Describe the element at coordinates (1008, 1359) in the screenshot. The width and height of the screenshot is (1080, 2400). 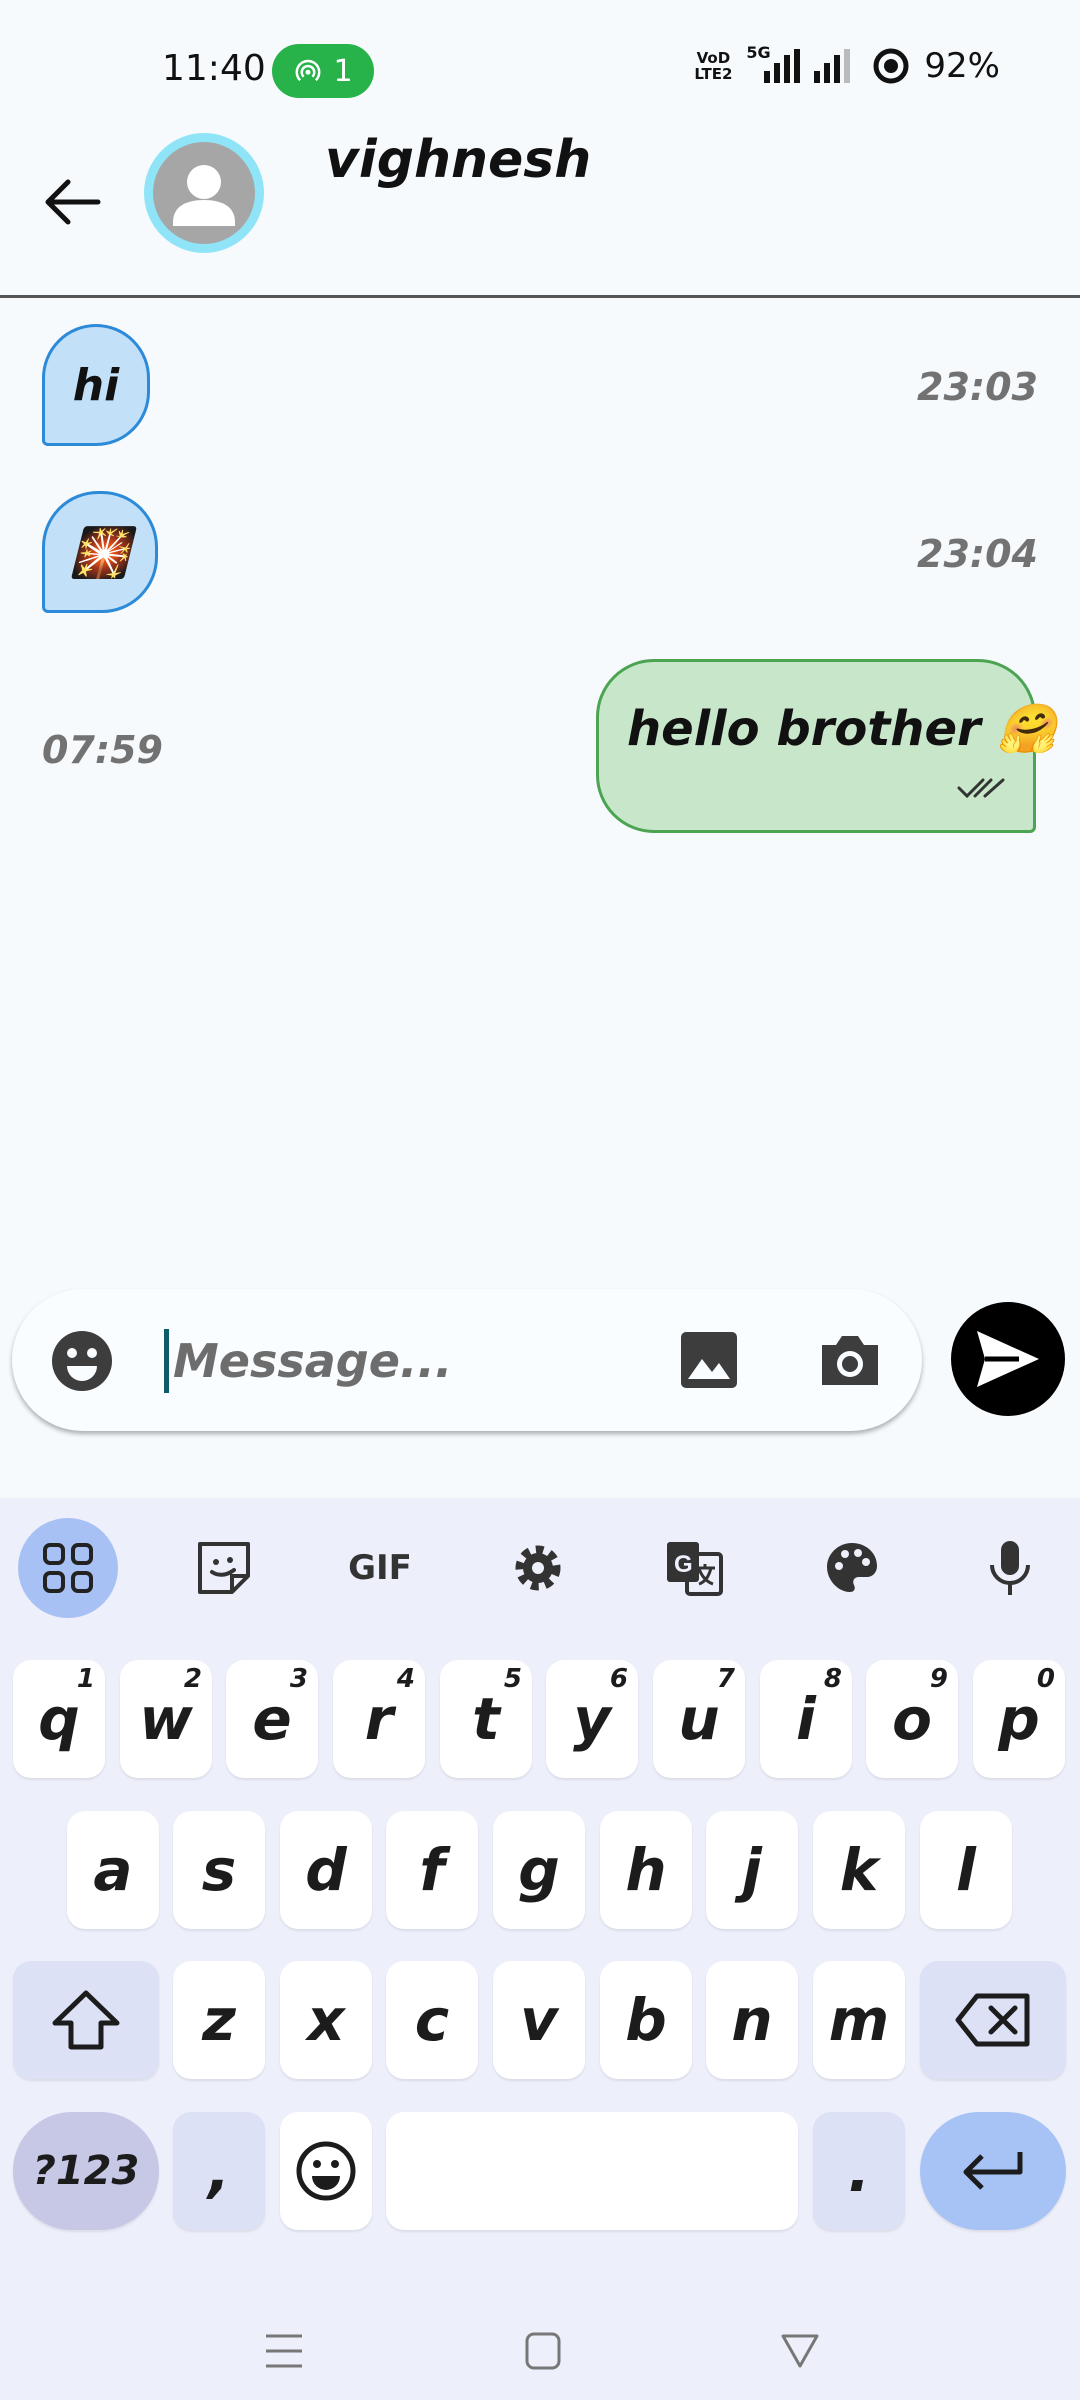
I see `send-button` at that location.